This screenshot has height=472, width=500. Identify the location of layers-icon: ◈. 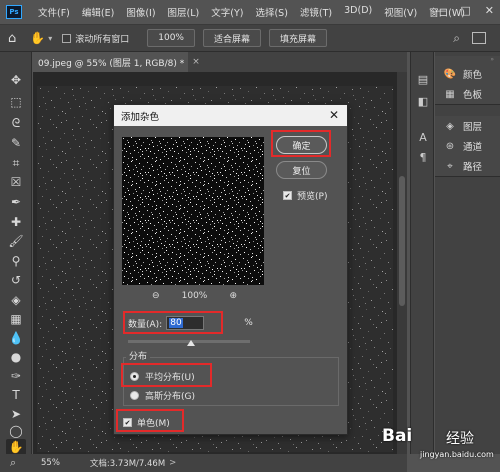
(450, 126).